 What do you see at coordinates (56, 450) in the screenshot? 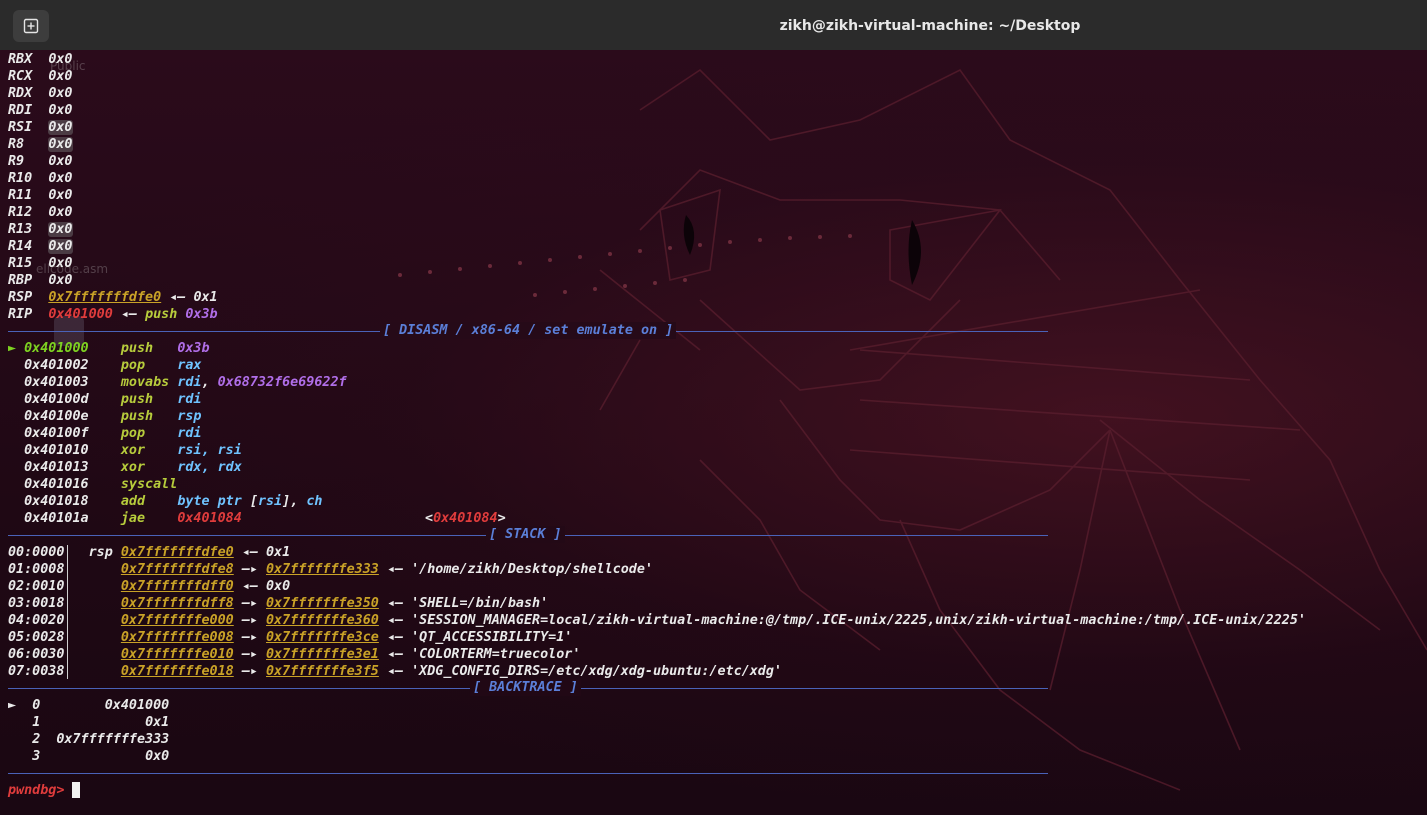
I see `instruction-address: 0x401010` at bounding box center [56, 450].